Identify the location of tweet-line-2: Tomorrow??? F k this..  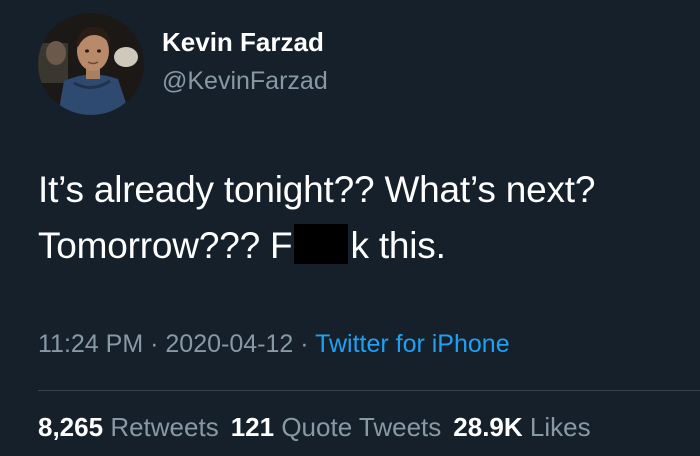
(358, 246).